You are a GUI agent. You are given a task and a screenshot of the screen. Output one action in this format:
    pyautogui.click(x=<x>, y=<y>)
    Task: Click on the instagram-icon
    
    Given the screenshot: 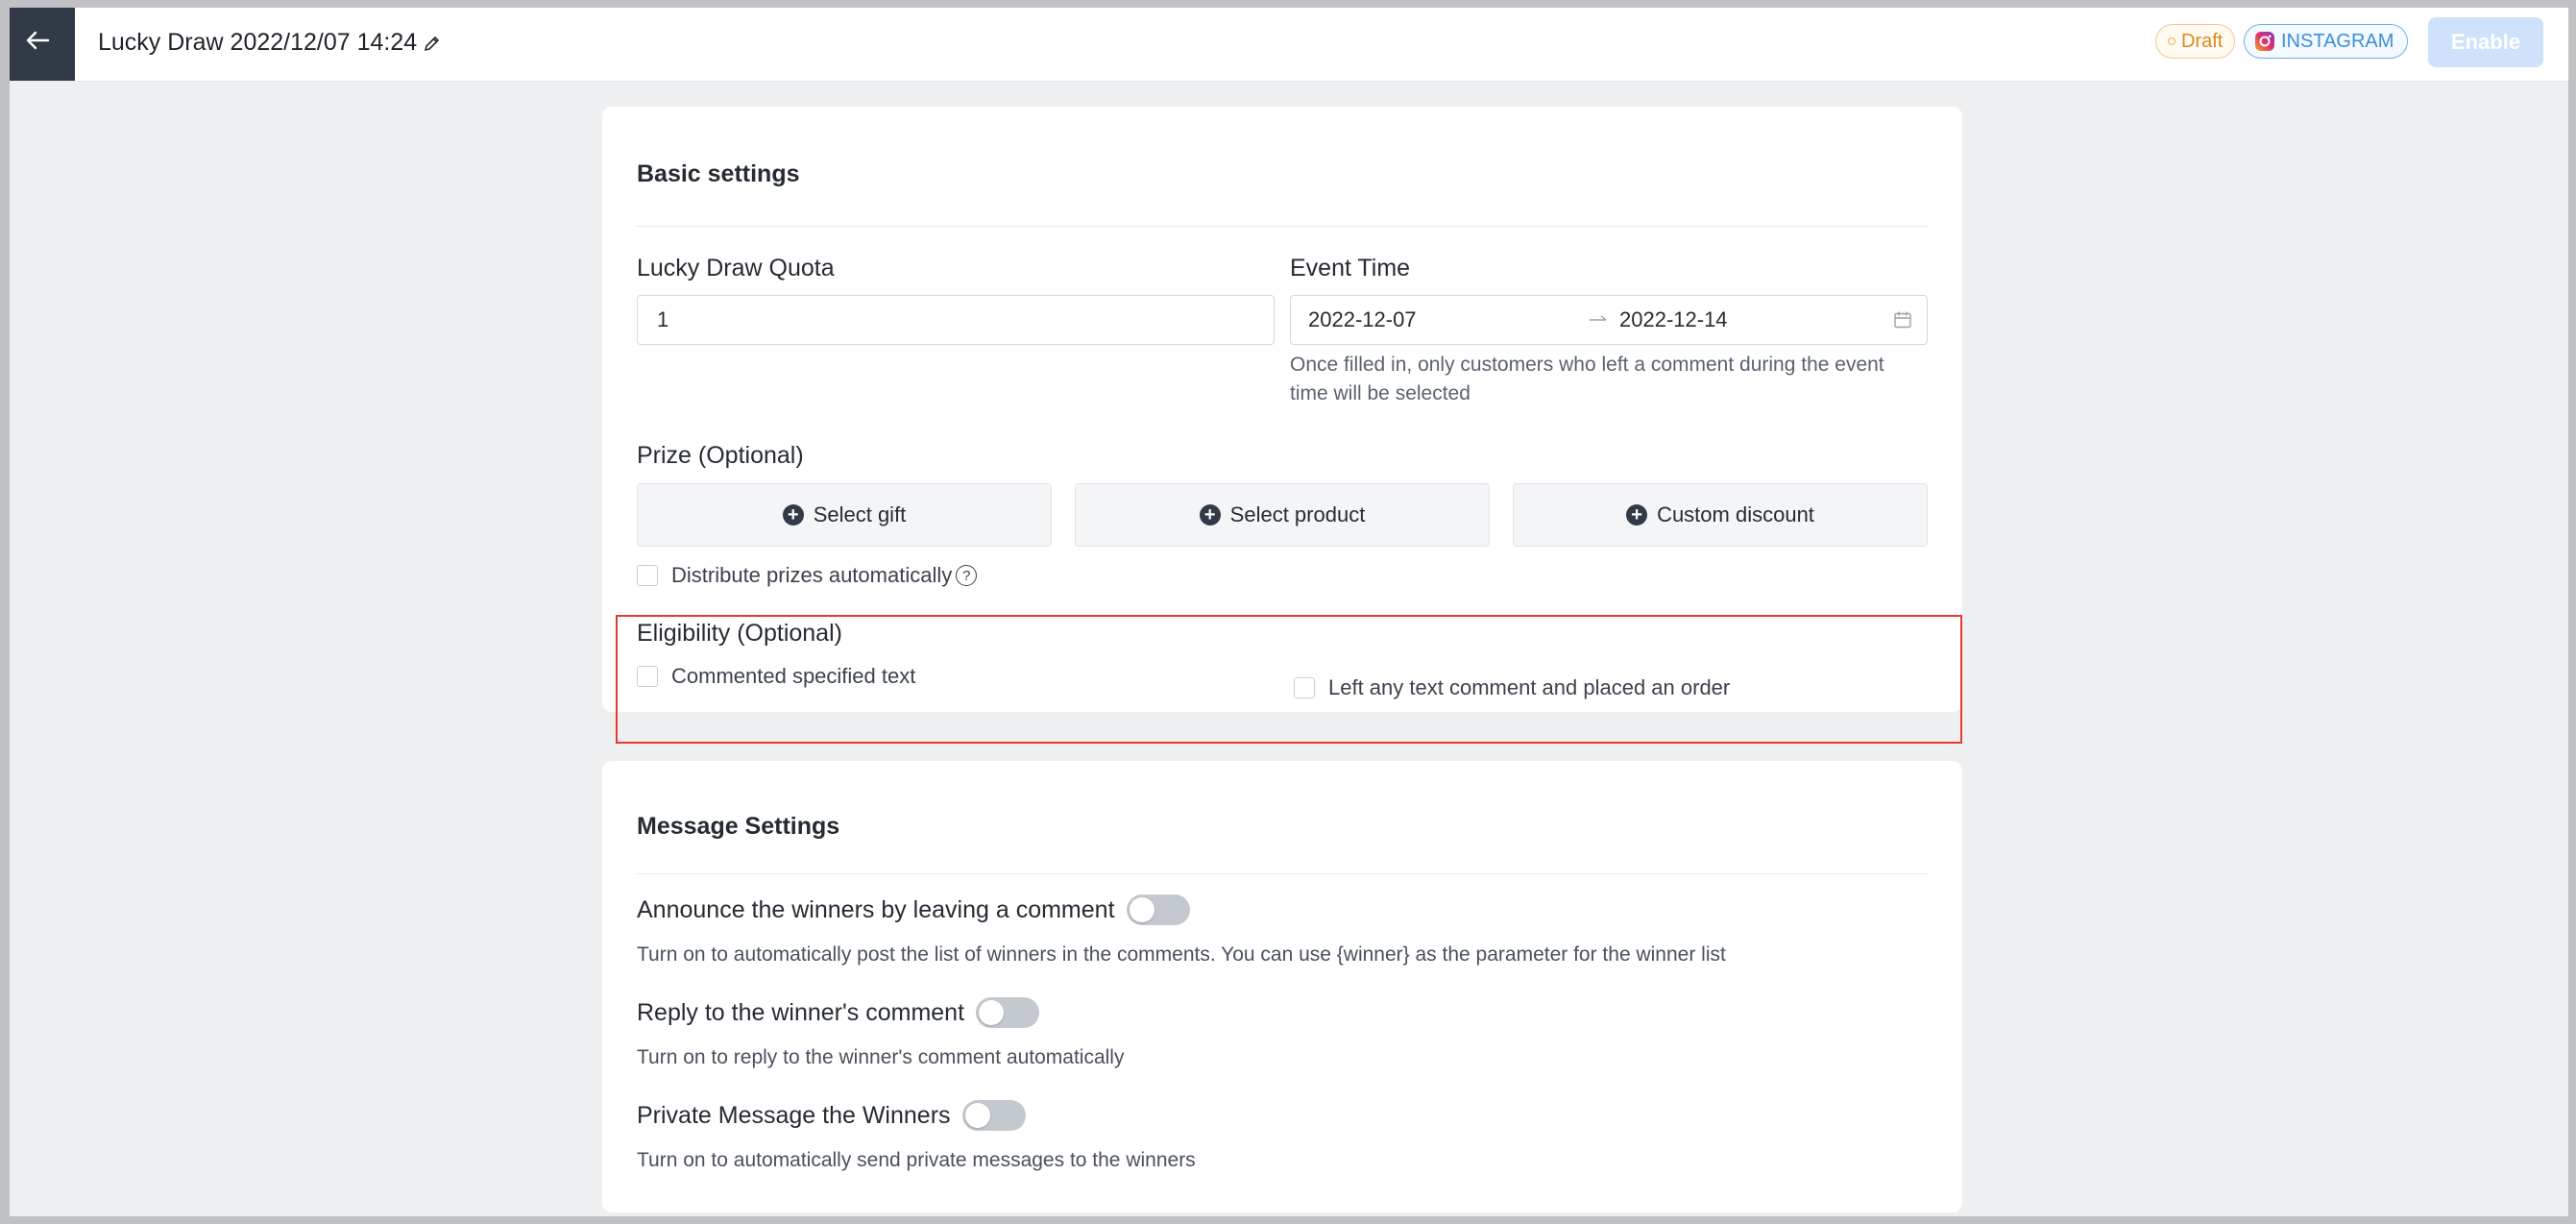 What is the action you would take?
    pyautogui.click(x=2265, y=41)
    